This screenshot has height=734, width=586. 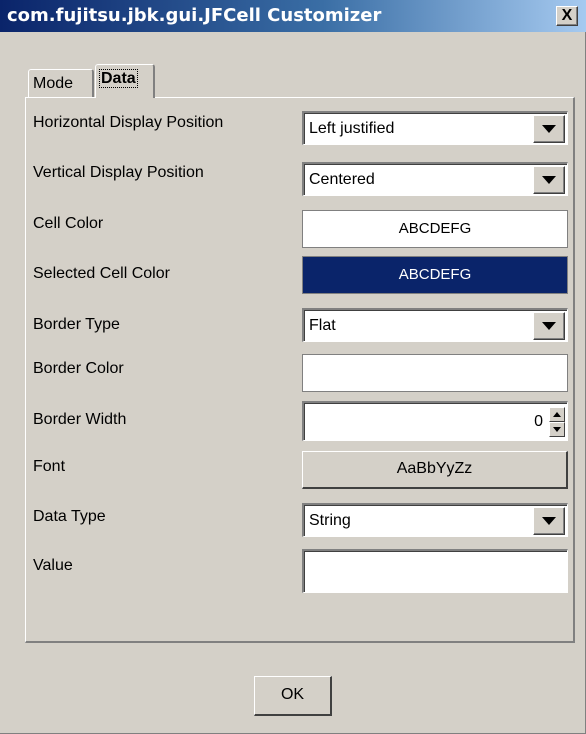 I want to click on tab-data: Data, so click(x=125, y=81).